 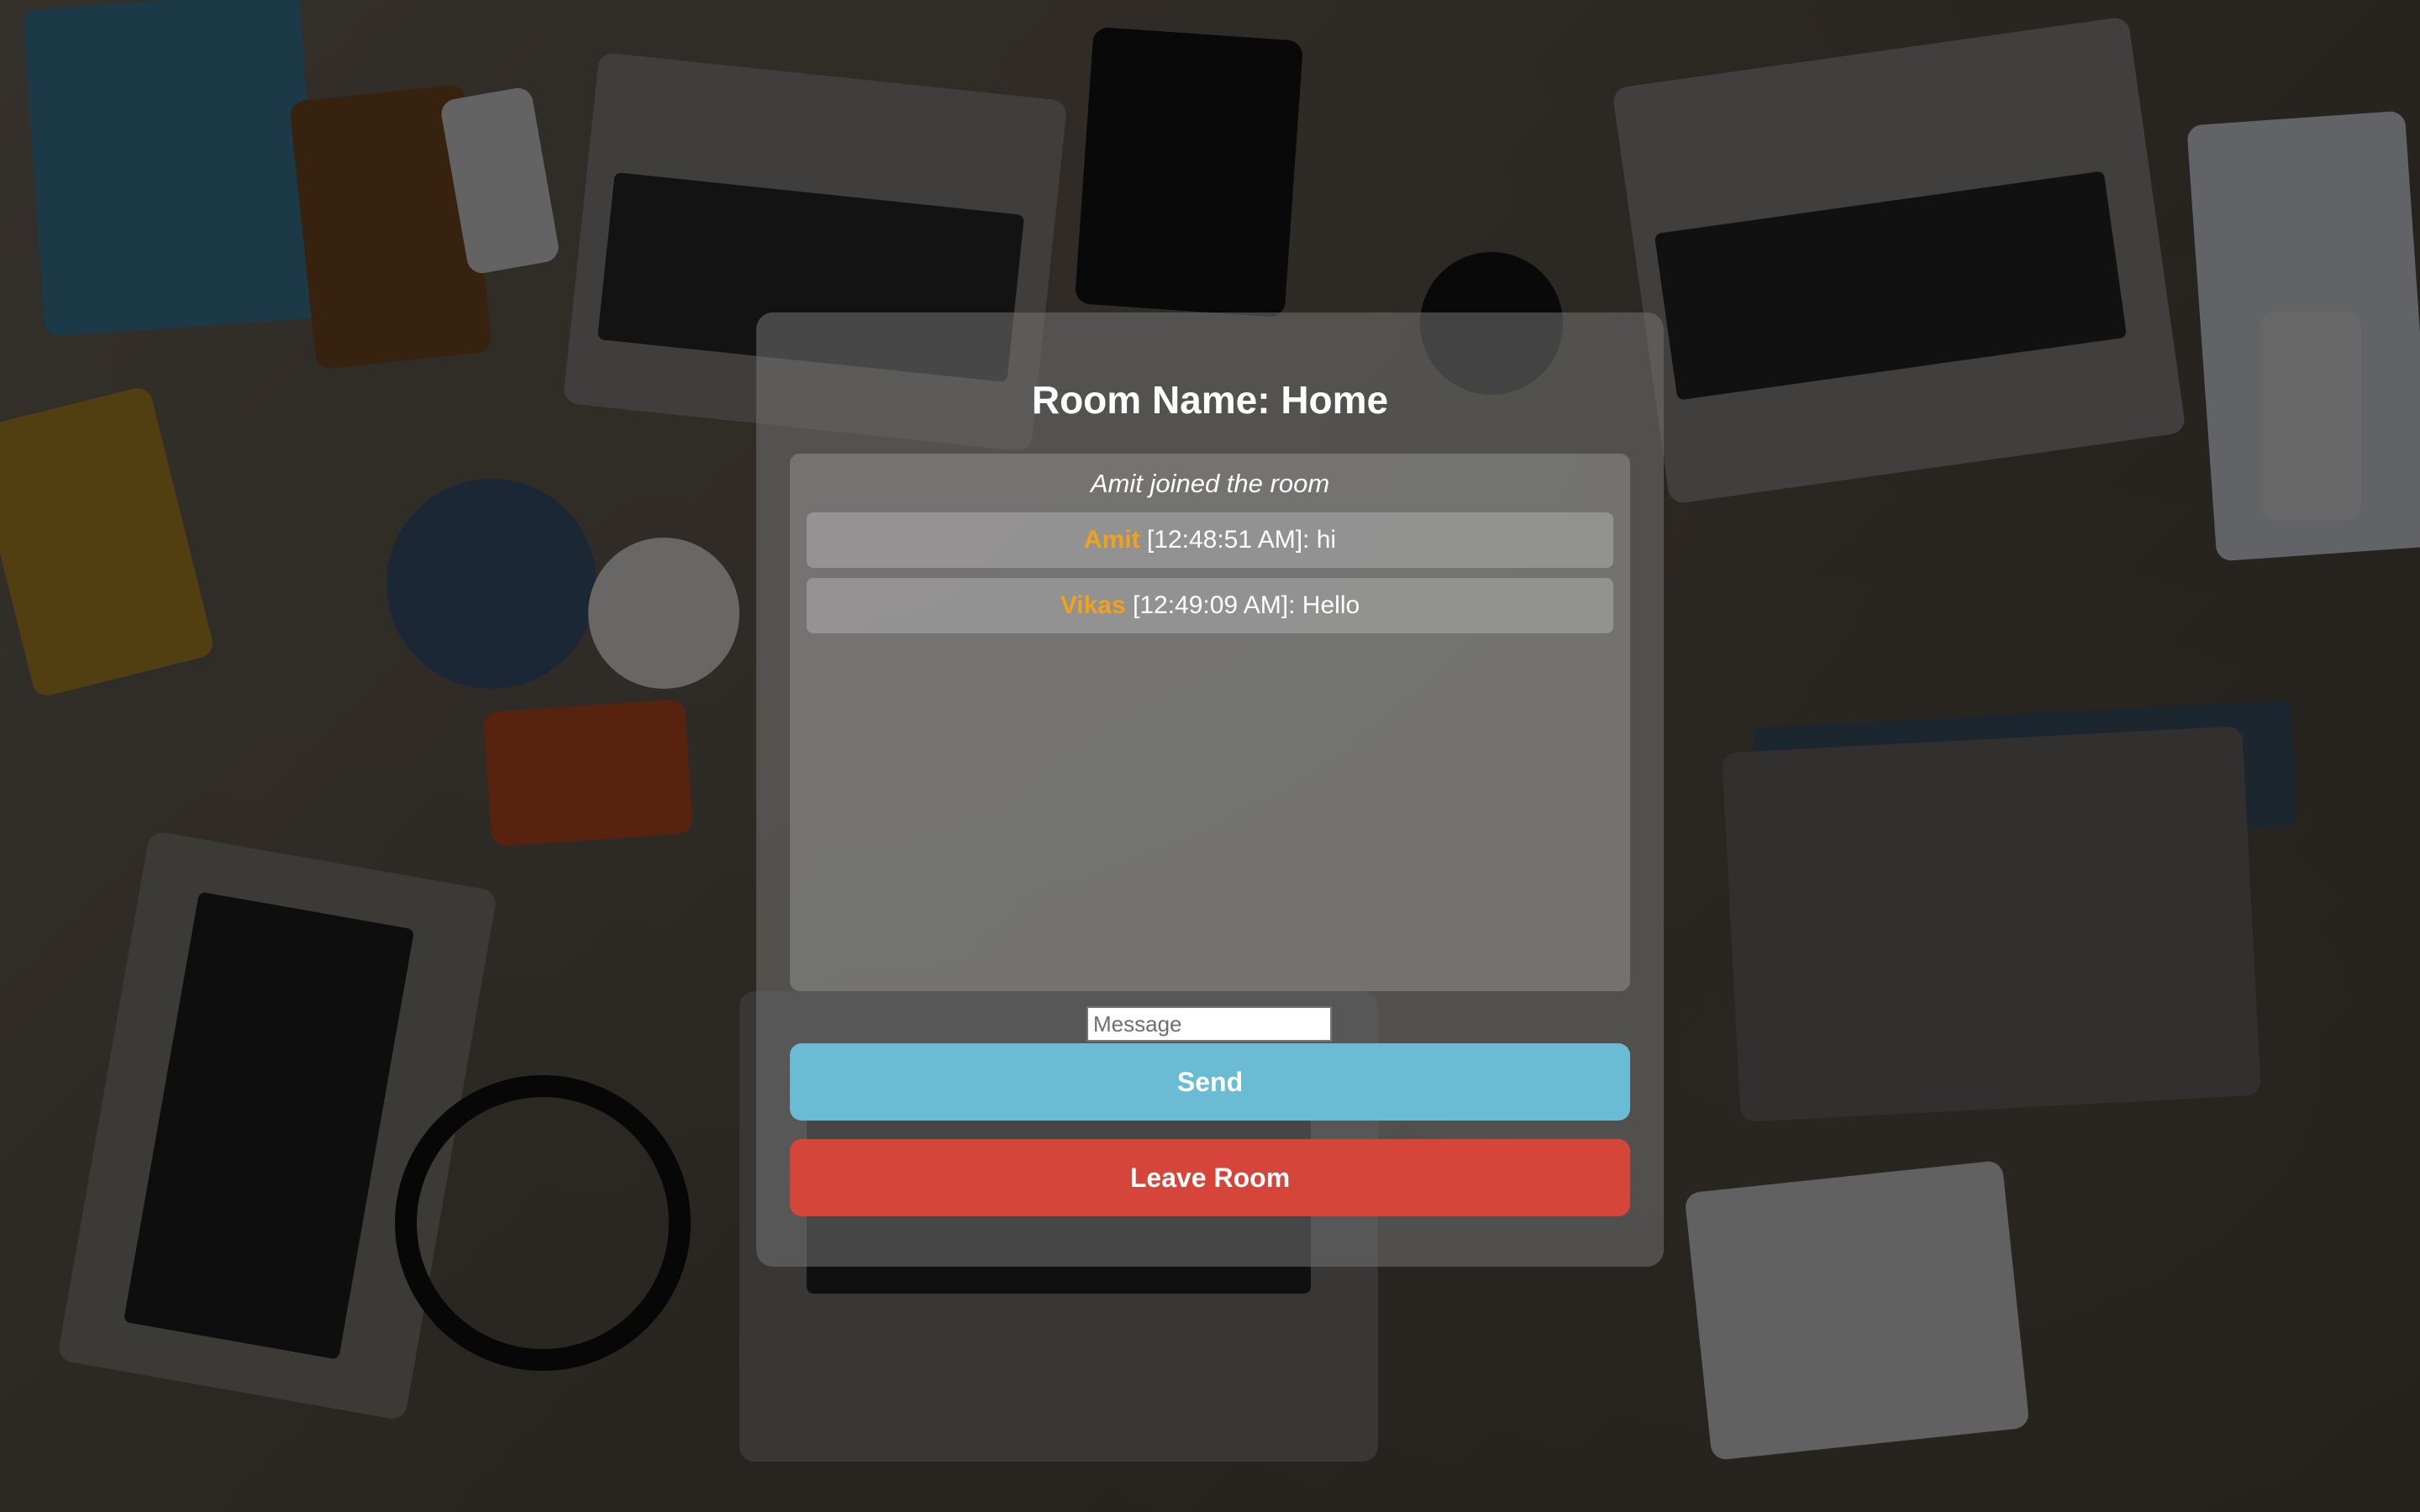 I want to click on room-title: Room Name: Home, so click(x=1210, y=400).